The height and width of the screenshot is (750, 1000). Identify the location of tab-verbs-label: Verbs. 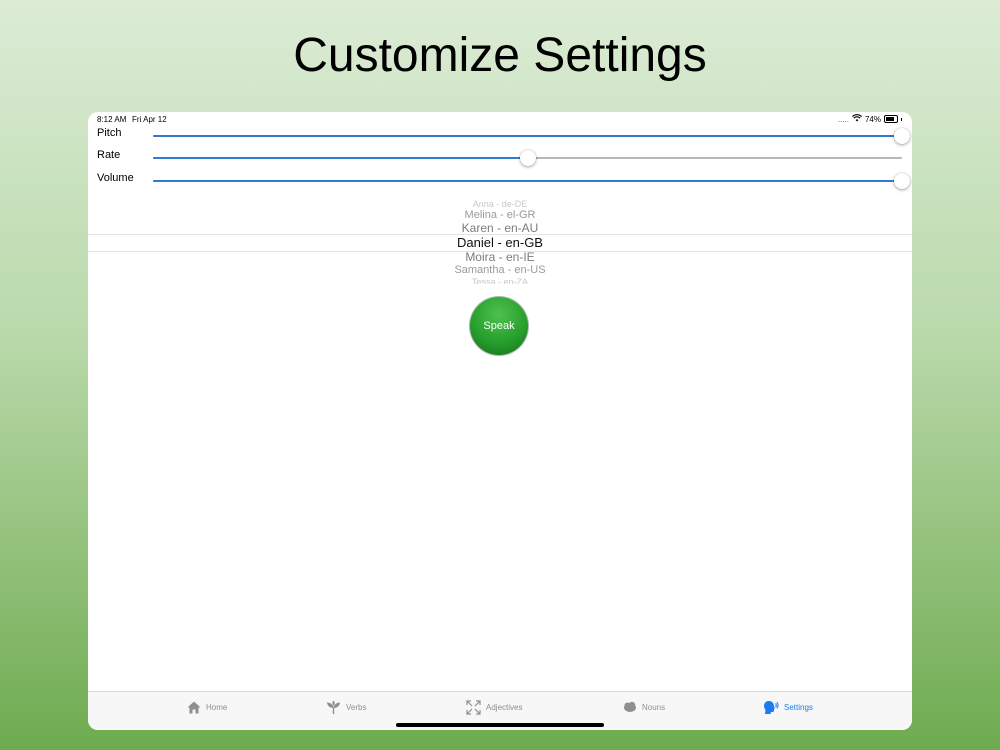
(356, 707).